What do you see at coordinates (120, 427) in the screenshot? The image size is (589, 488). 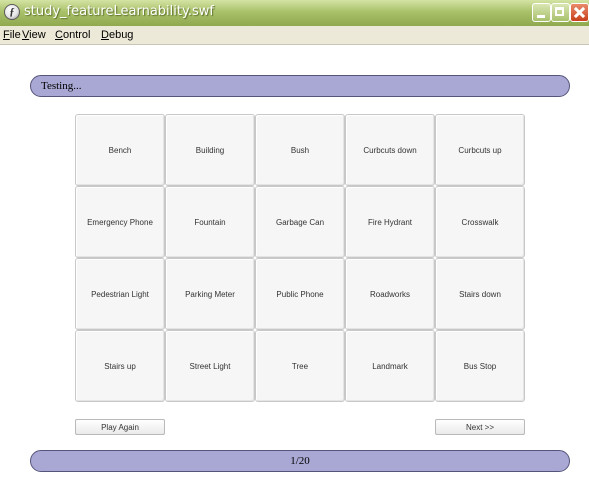 I see `play-again-button: Play Again` at bounding box center [120, 427].